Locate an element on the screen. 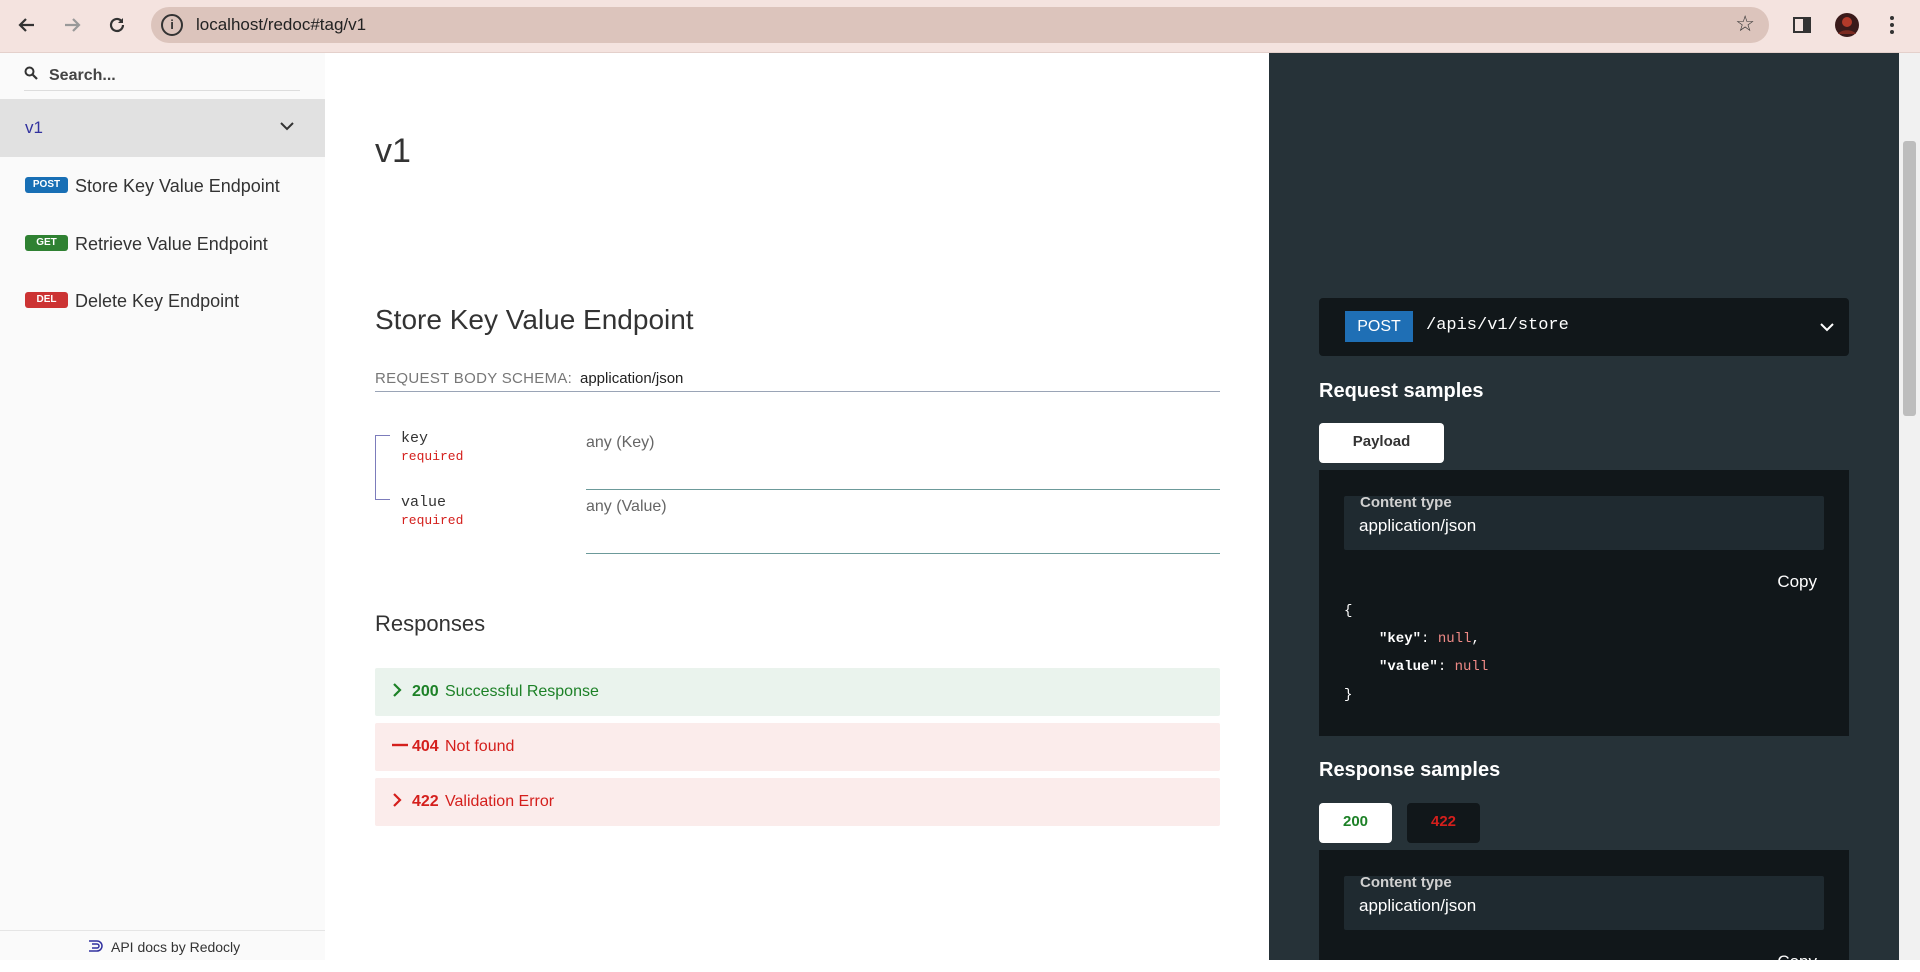  response-404: 404 Not found is located at coordinates (797, 747).